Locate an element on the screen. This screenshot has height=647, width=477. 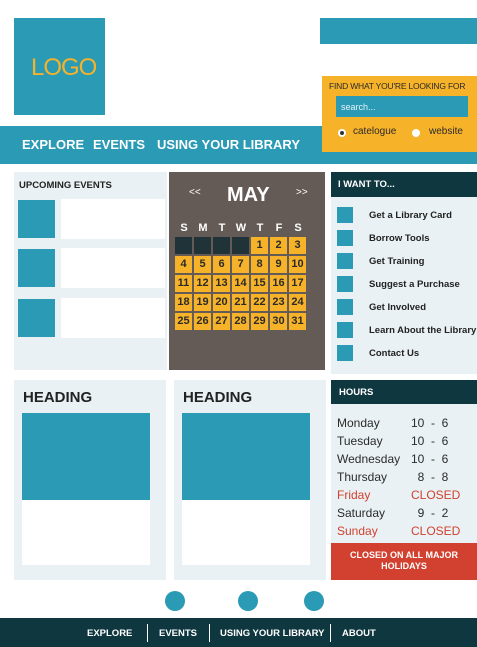
calendar-day: 29 is located at coordinates (259, 321).